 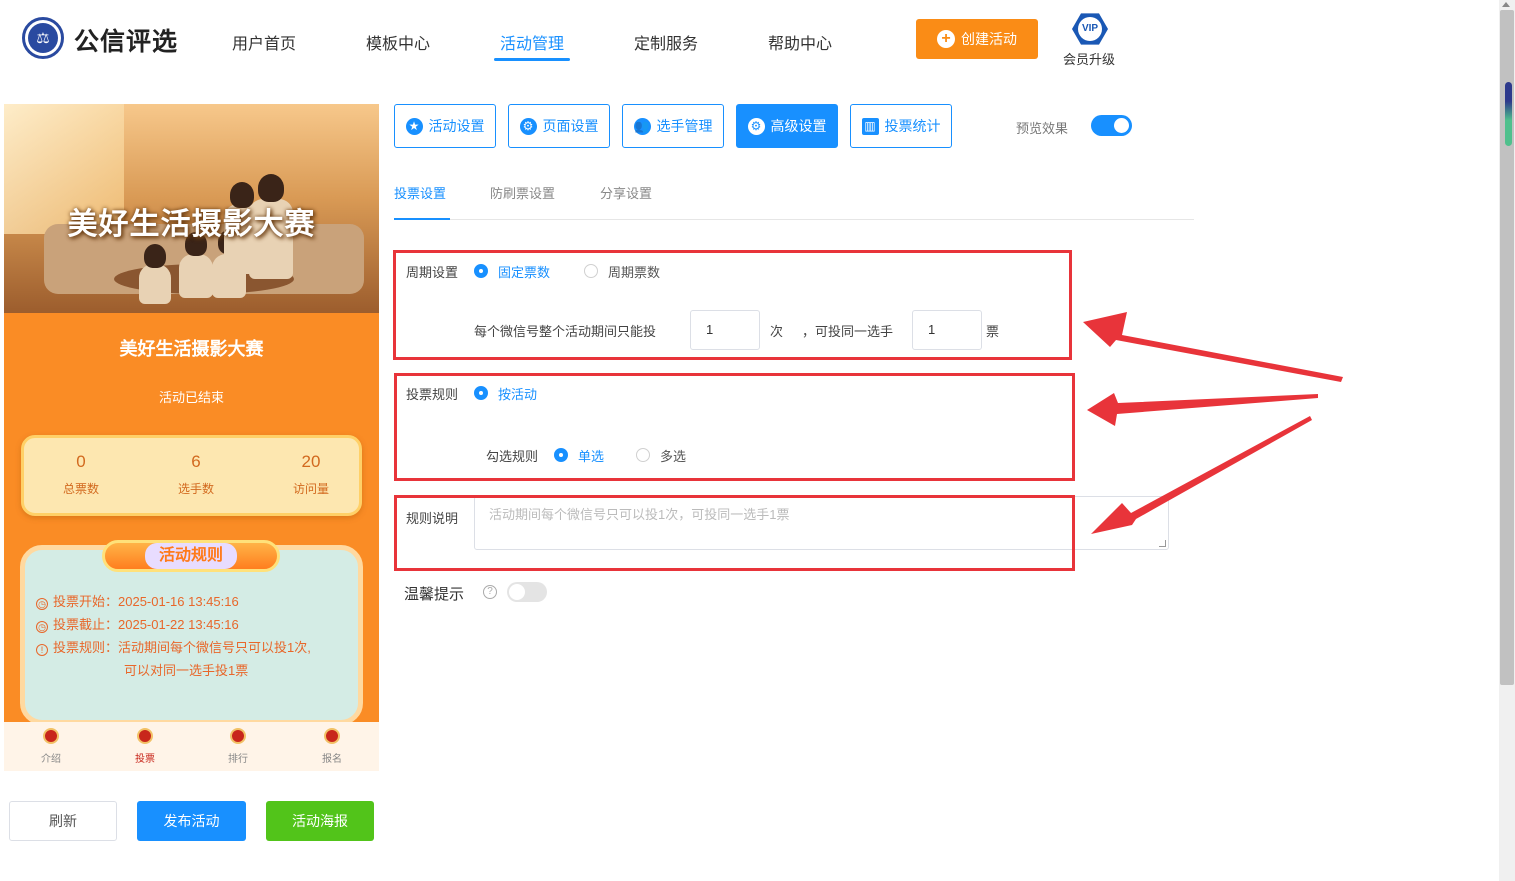 I want to click on side-widget-bar, so click(x=1508, y=114).